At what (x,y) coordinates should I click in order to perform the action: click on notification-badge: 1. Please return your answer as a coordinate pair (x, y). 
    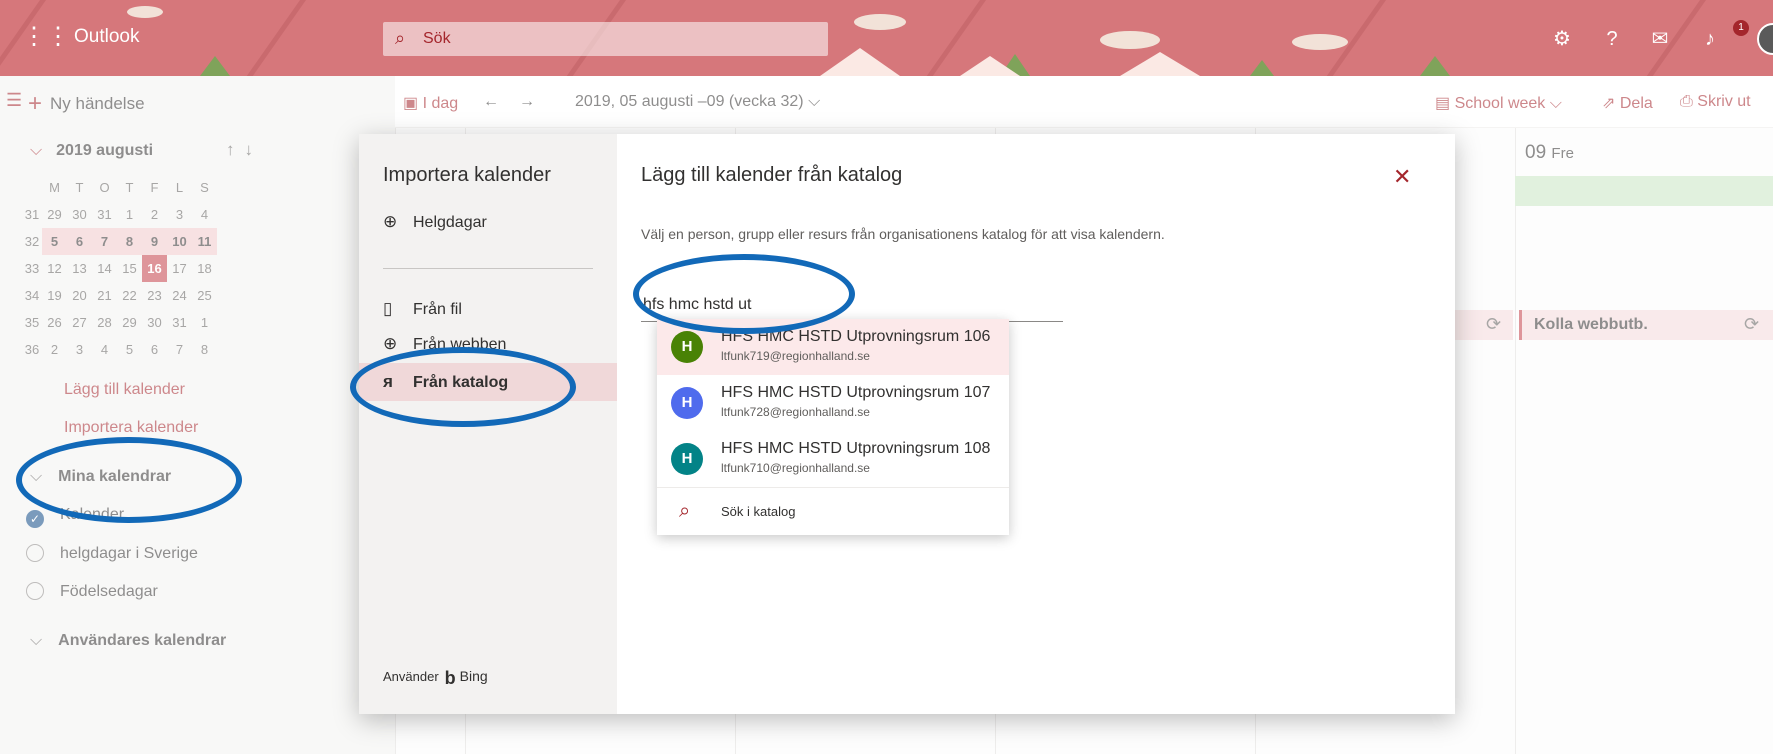
    Looking at the image, I should click on (1741, 28).